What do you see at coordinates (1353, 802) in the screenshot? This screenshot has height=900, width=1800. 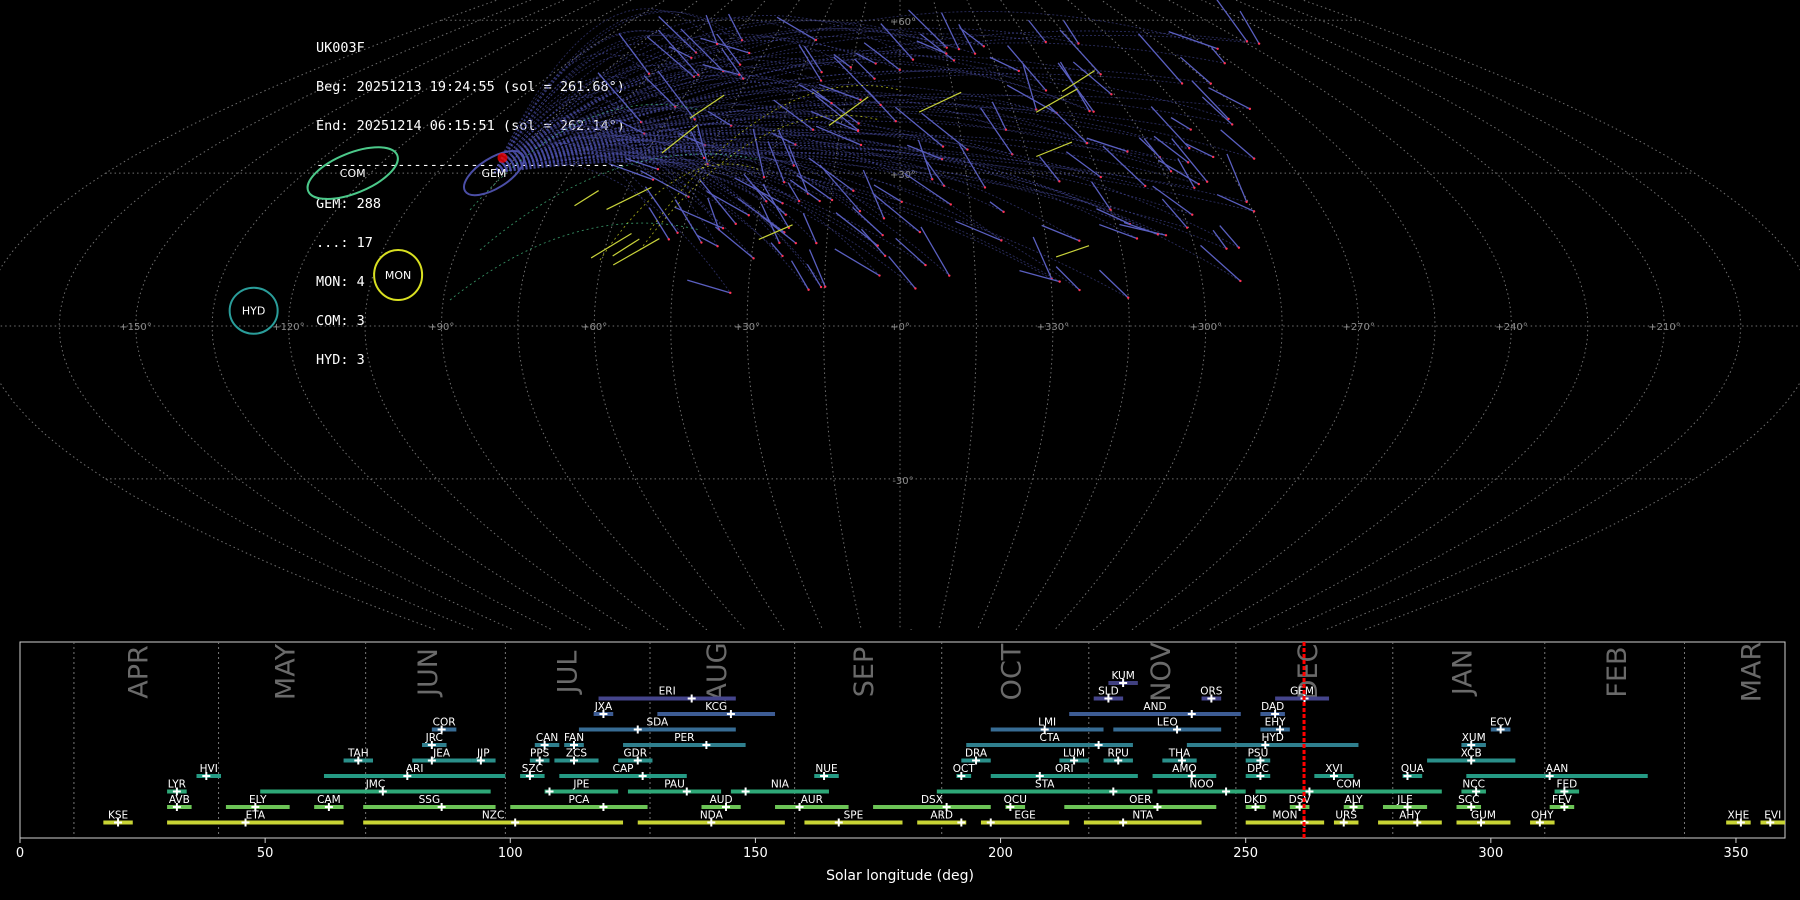 I see `shower-aly: ALY` at bounding box center [1353, 802].